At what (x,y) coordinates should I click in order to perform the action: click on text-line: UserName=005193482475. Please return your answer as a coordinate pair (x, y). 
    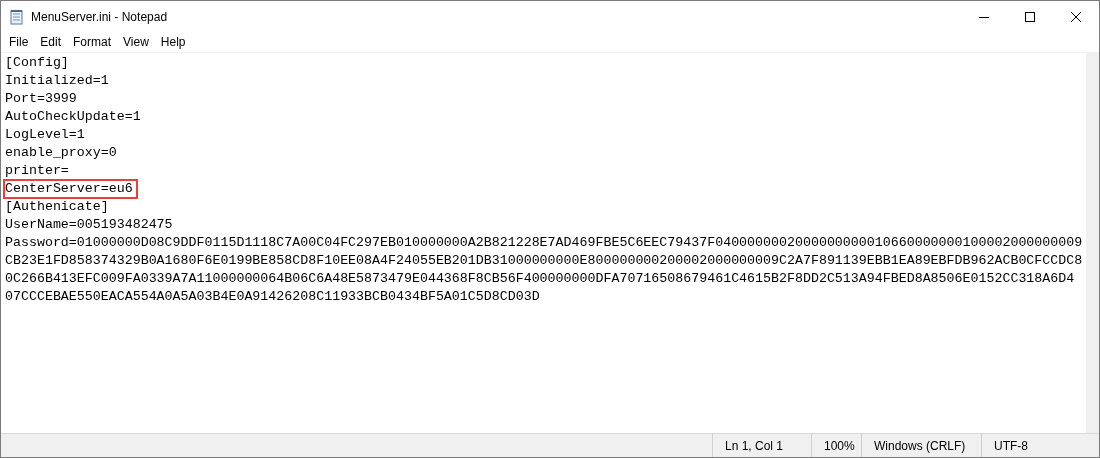
    Looking at the image, I should click on (89, 225).